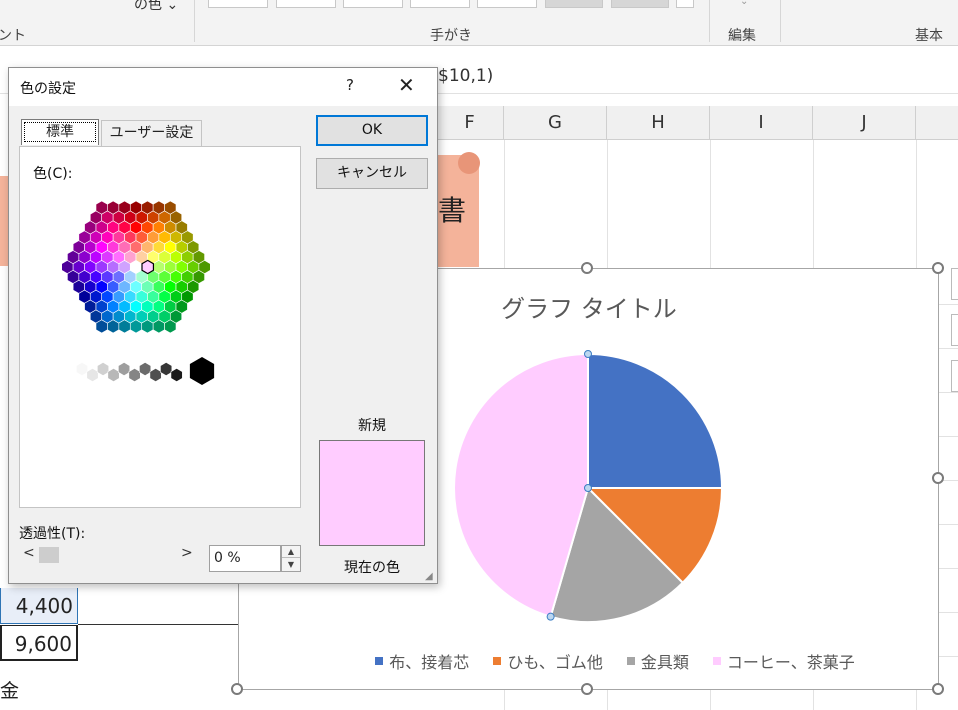  I want to click on stepper-down-icon: ▼, so click(291, 565).